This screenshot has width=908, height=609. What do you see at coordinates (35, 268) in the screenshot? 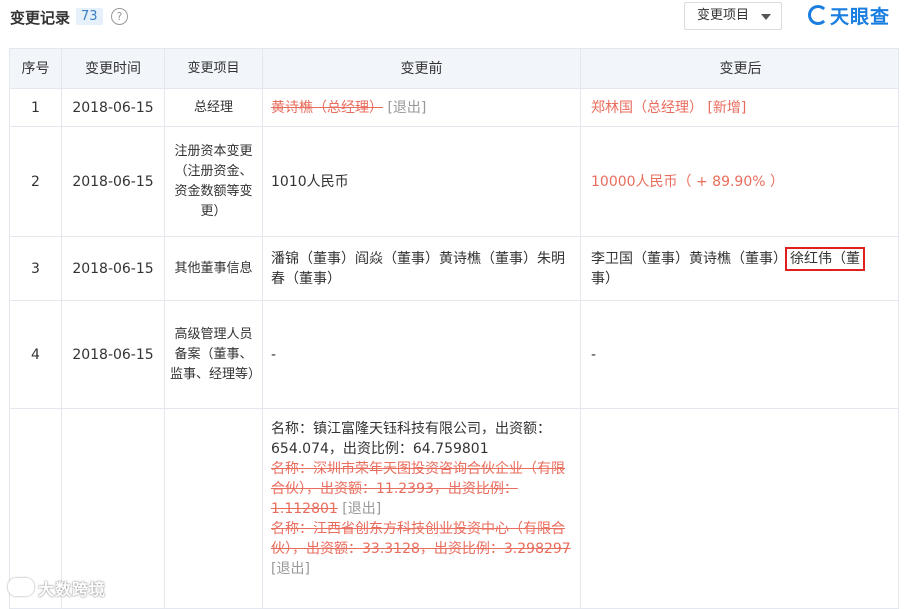
I see `row-num: 3` at bounding box center [35, 268].